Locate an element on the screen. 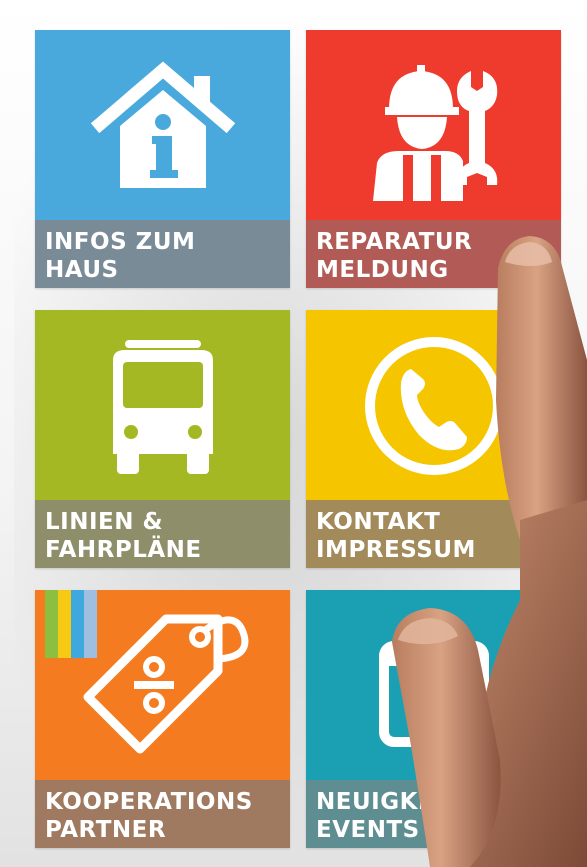 Image resolution: width=587 pixels, height=867 pixels. calendar-icon is located at coordinates (433, 688).